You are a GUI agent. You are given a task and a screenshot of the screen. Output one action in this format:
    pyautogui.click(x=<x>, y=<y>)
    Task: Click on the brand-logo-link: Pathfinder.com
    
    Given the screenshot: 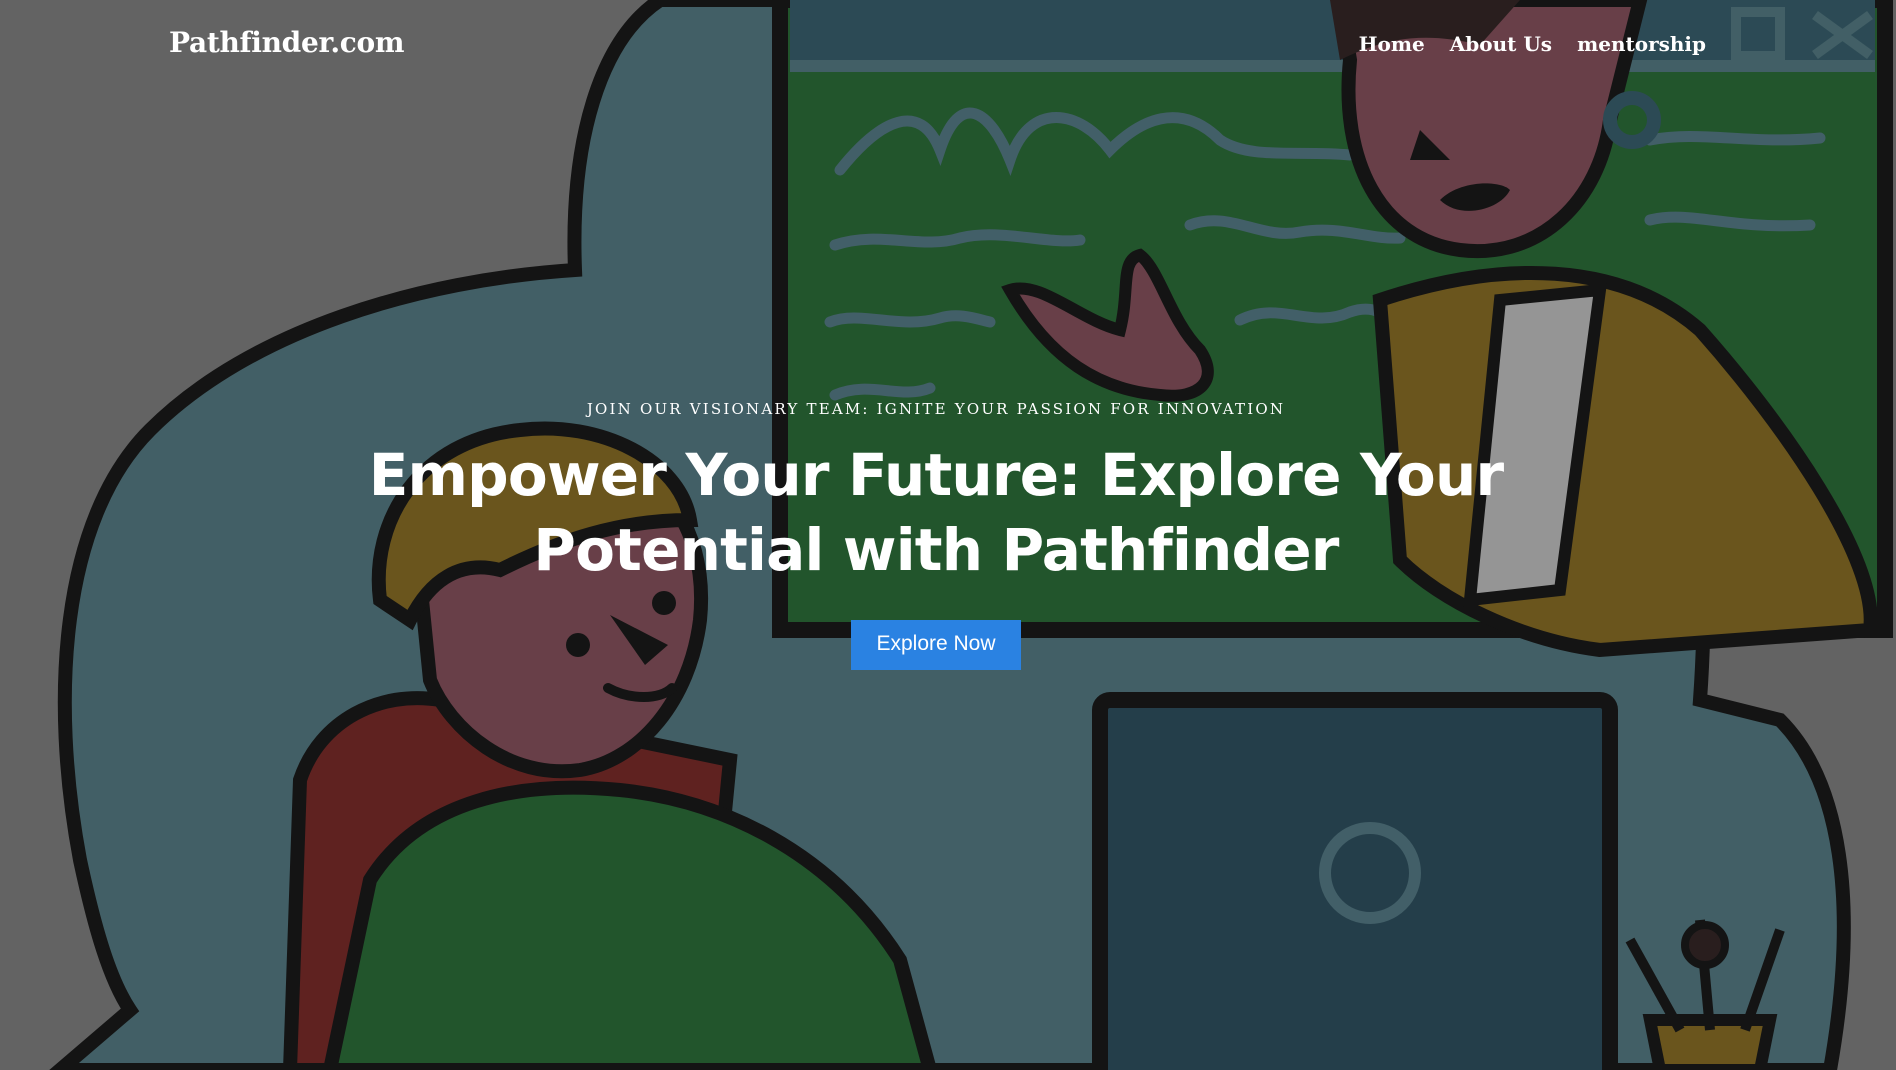 What is the action you would take?
    pyautogui.click(x=287, y=42)
    